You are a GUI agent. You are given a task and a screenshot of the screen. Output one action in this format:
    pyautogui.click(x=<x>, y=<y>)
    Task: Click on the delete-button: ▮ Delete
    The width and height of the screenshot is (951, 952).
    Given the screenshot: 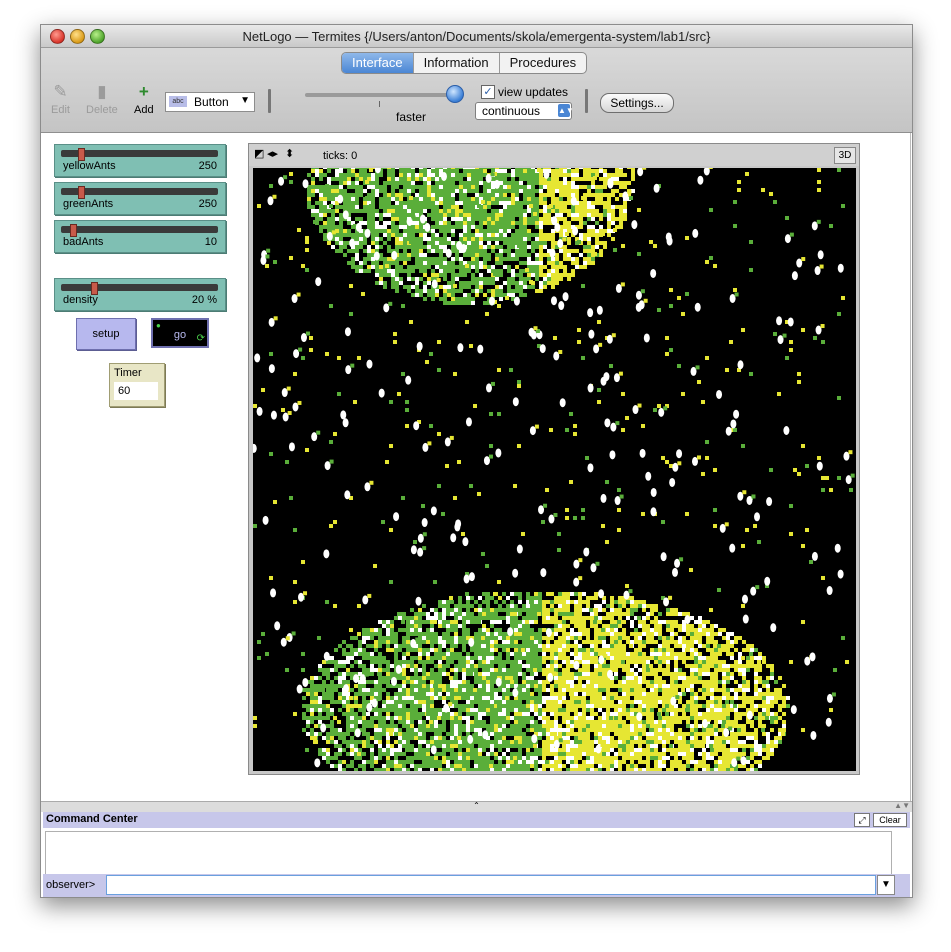 What is the action you would take?
    pyautogui.click(x=102, y=99)
    